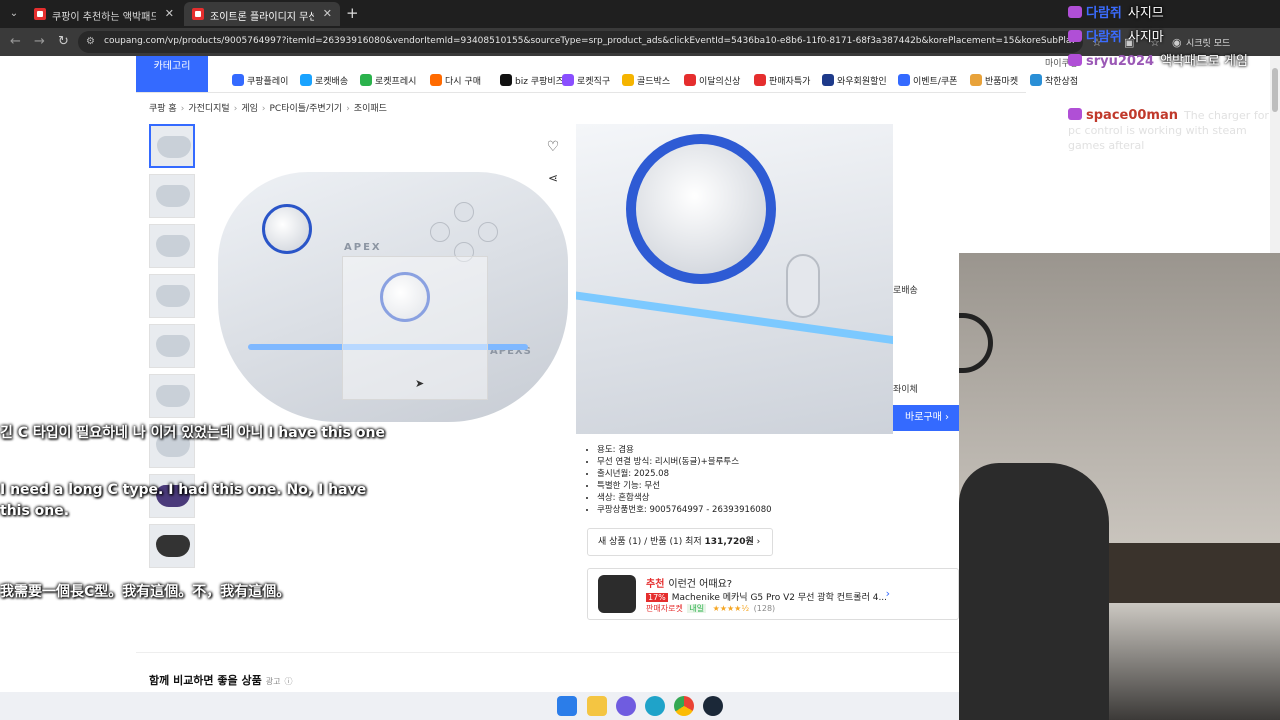 This screenshot has width=1280, height=720. Describe the element at coordinates (655, 706) in the screenshot. I see `edge-icon` at that location.